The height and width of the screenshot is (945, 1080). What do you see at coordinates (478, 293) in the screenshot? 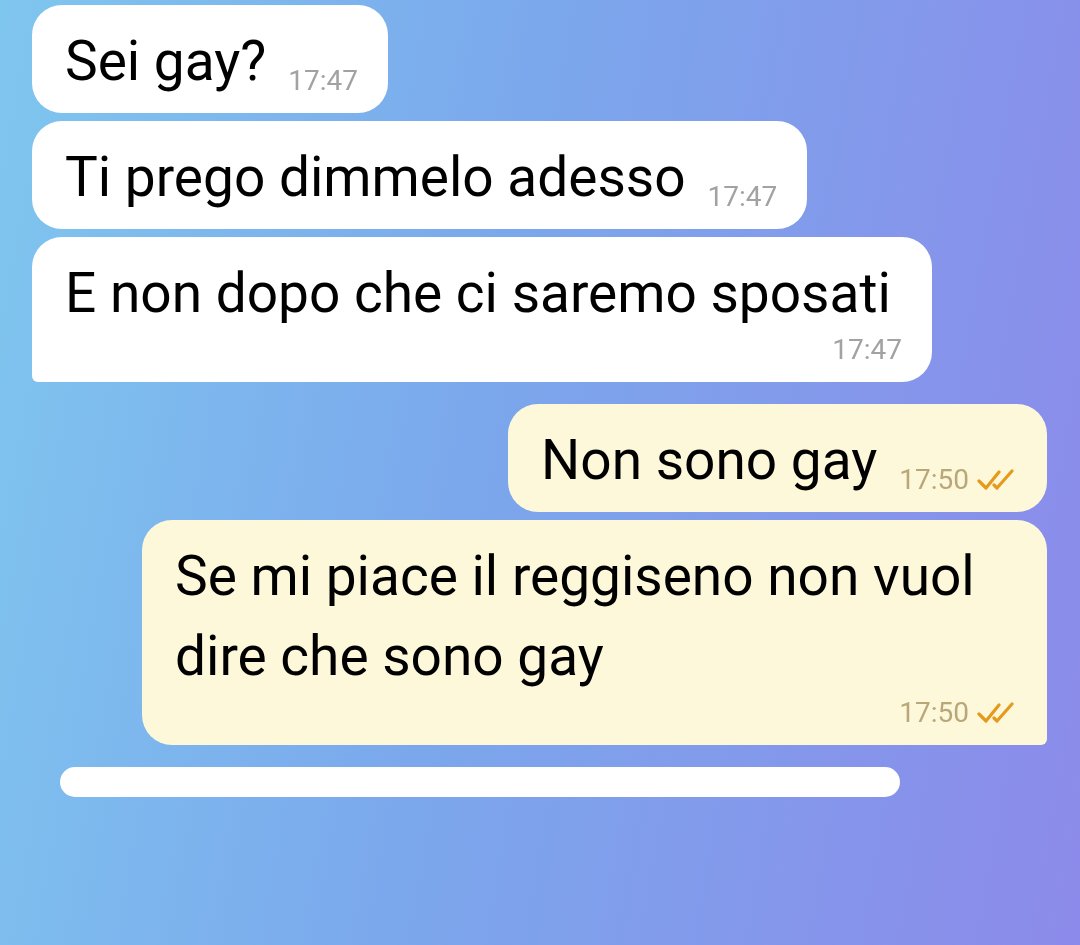
I see `message-text: E non dopo che ci saremo sposati` at bounding box center [478, 293].